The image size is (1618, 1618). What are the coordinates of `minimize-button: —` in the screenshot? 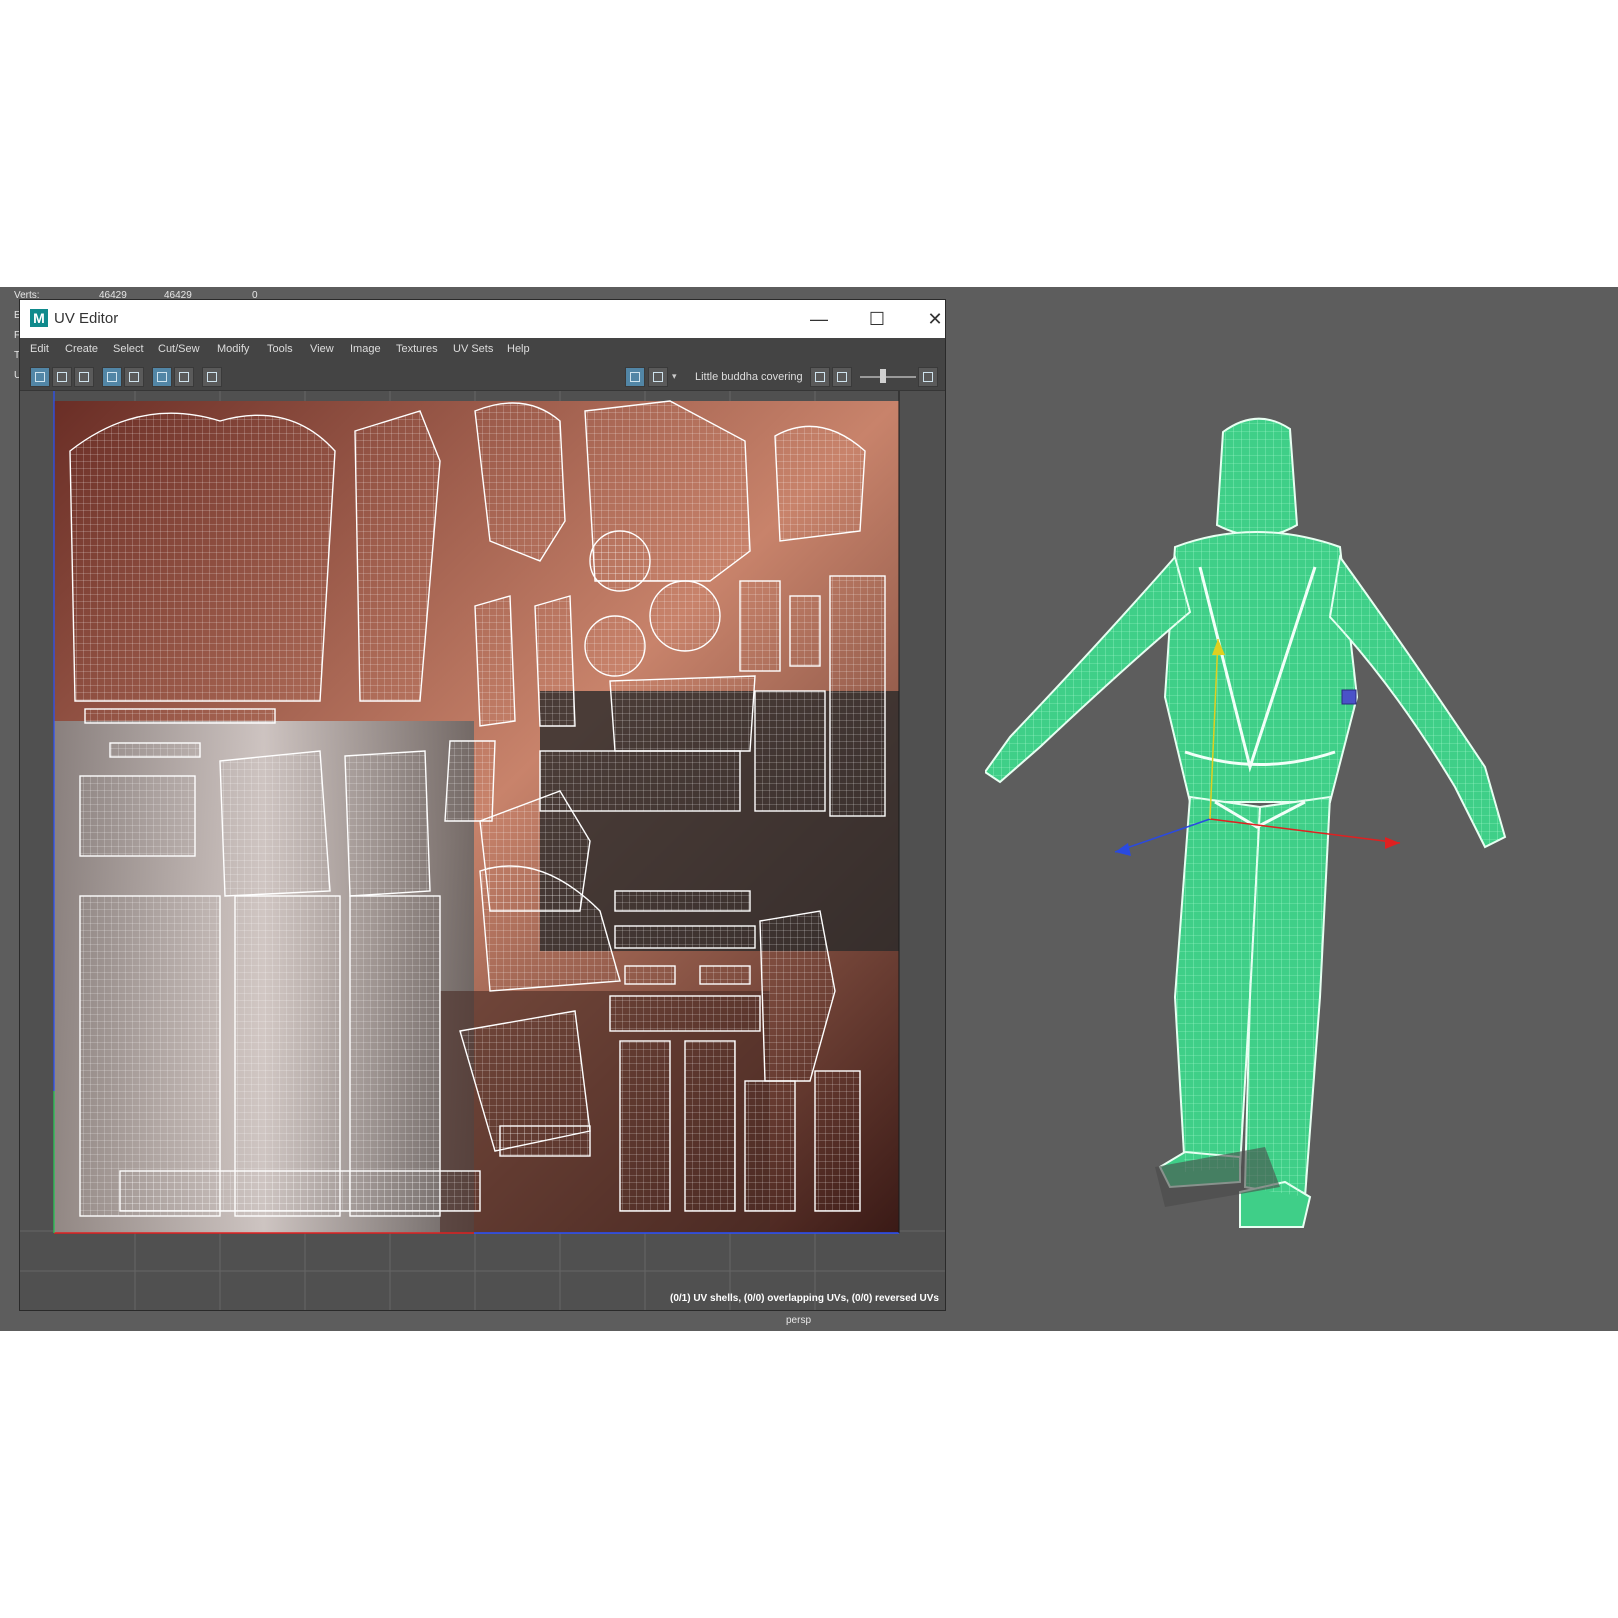 It's located at (819, 319).